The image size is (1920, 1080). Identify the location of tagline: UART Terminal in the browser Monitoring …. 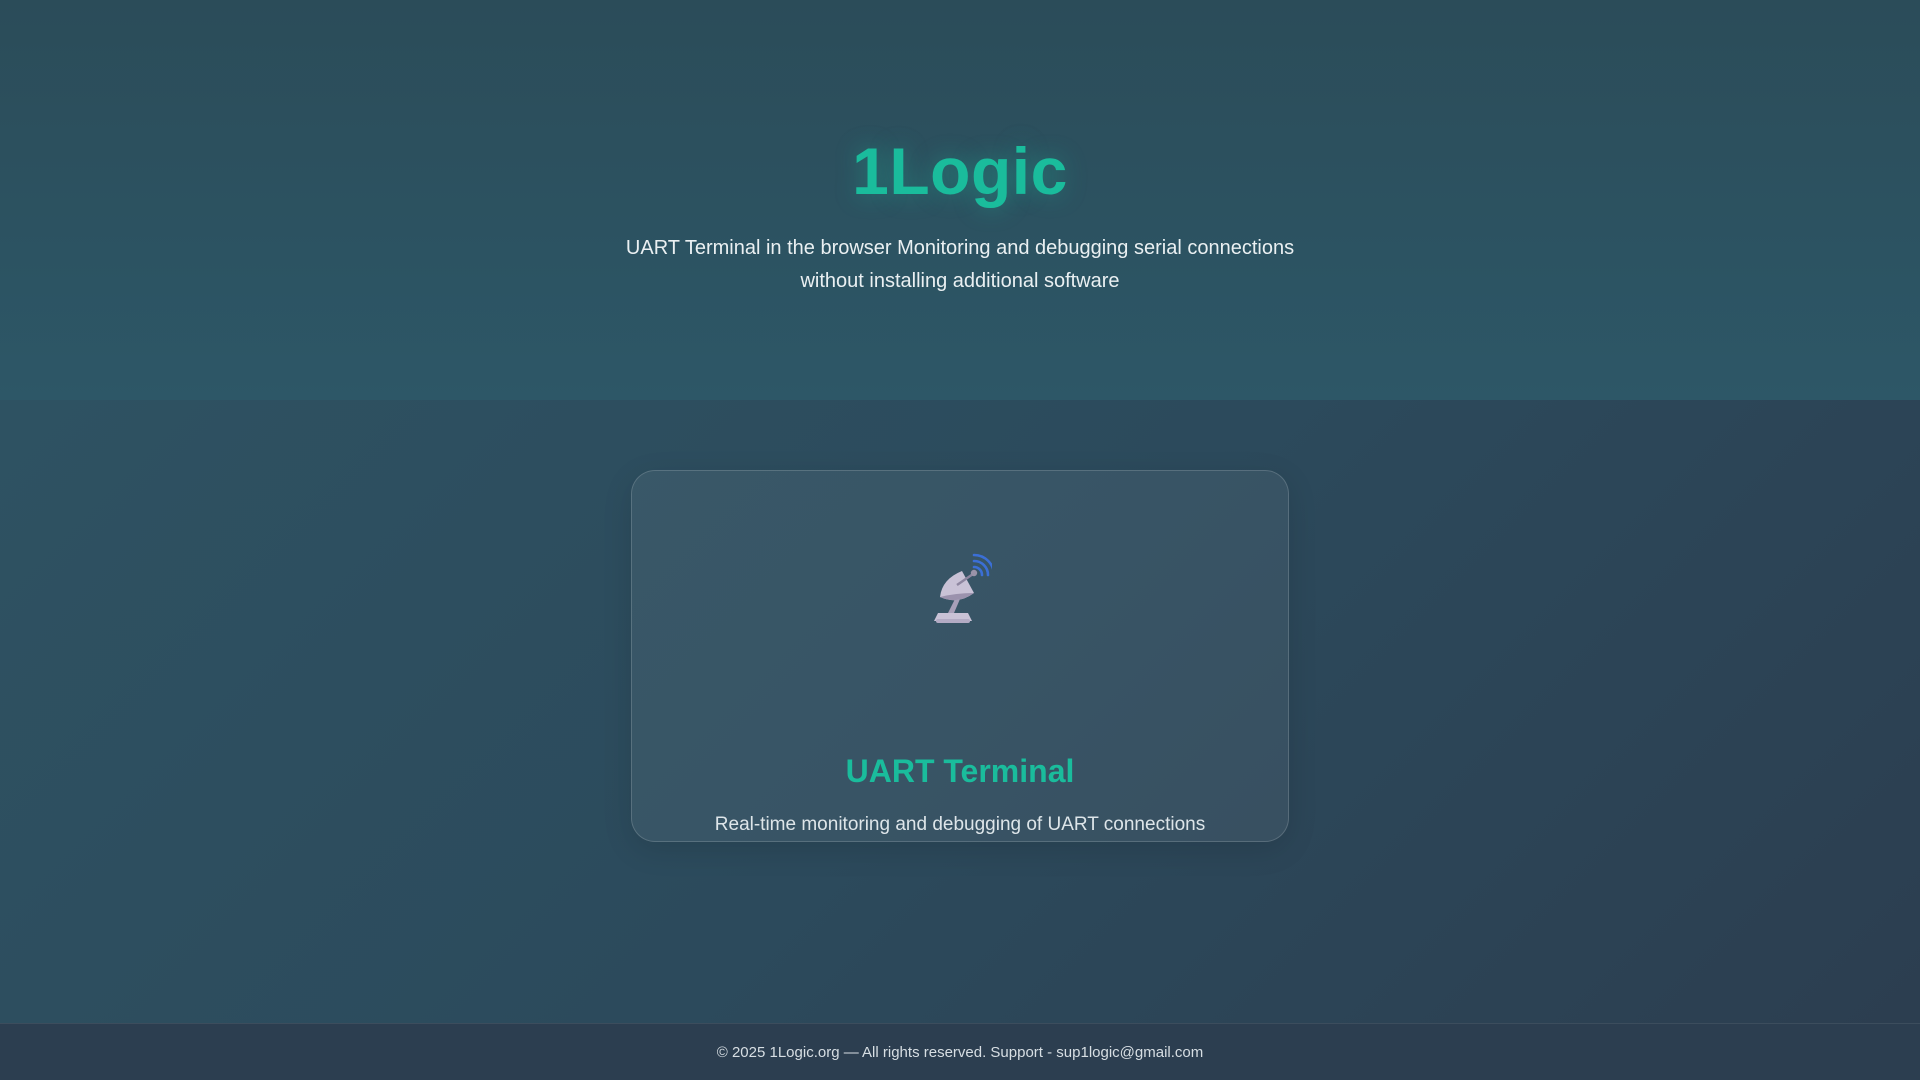
(960, 264).